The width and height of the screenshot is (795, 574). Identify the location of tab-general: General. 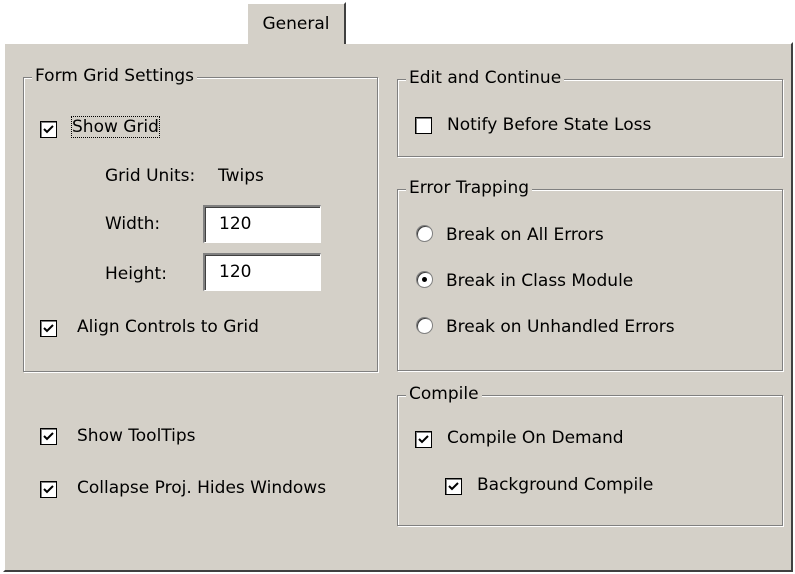
(296, 23).